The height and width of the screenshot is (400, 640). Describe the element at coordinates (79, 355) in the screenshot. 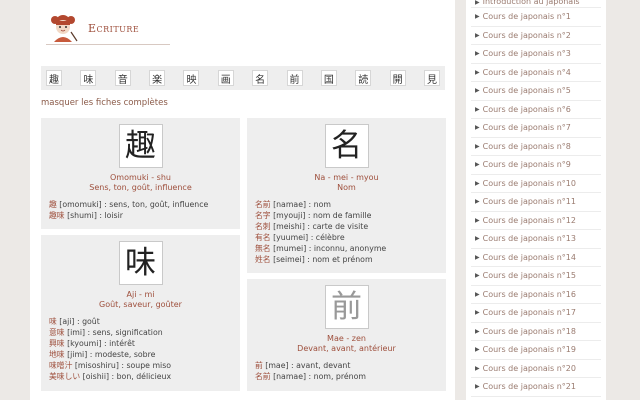

I see `vocab-reading: [jimi] :` at that location.